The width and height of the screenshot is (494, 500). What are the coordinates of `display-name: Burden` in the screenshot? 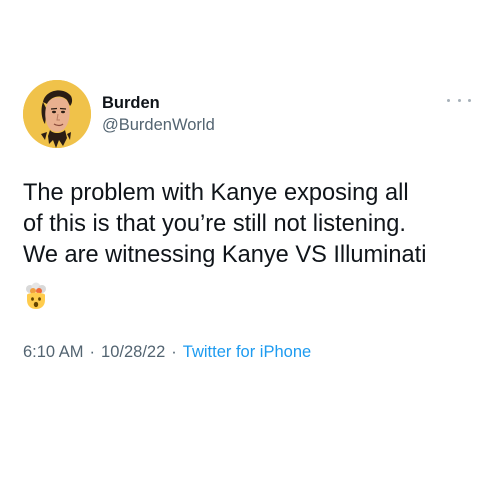 It's located at (131, 103).